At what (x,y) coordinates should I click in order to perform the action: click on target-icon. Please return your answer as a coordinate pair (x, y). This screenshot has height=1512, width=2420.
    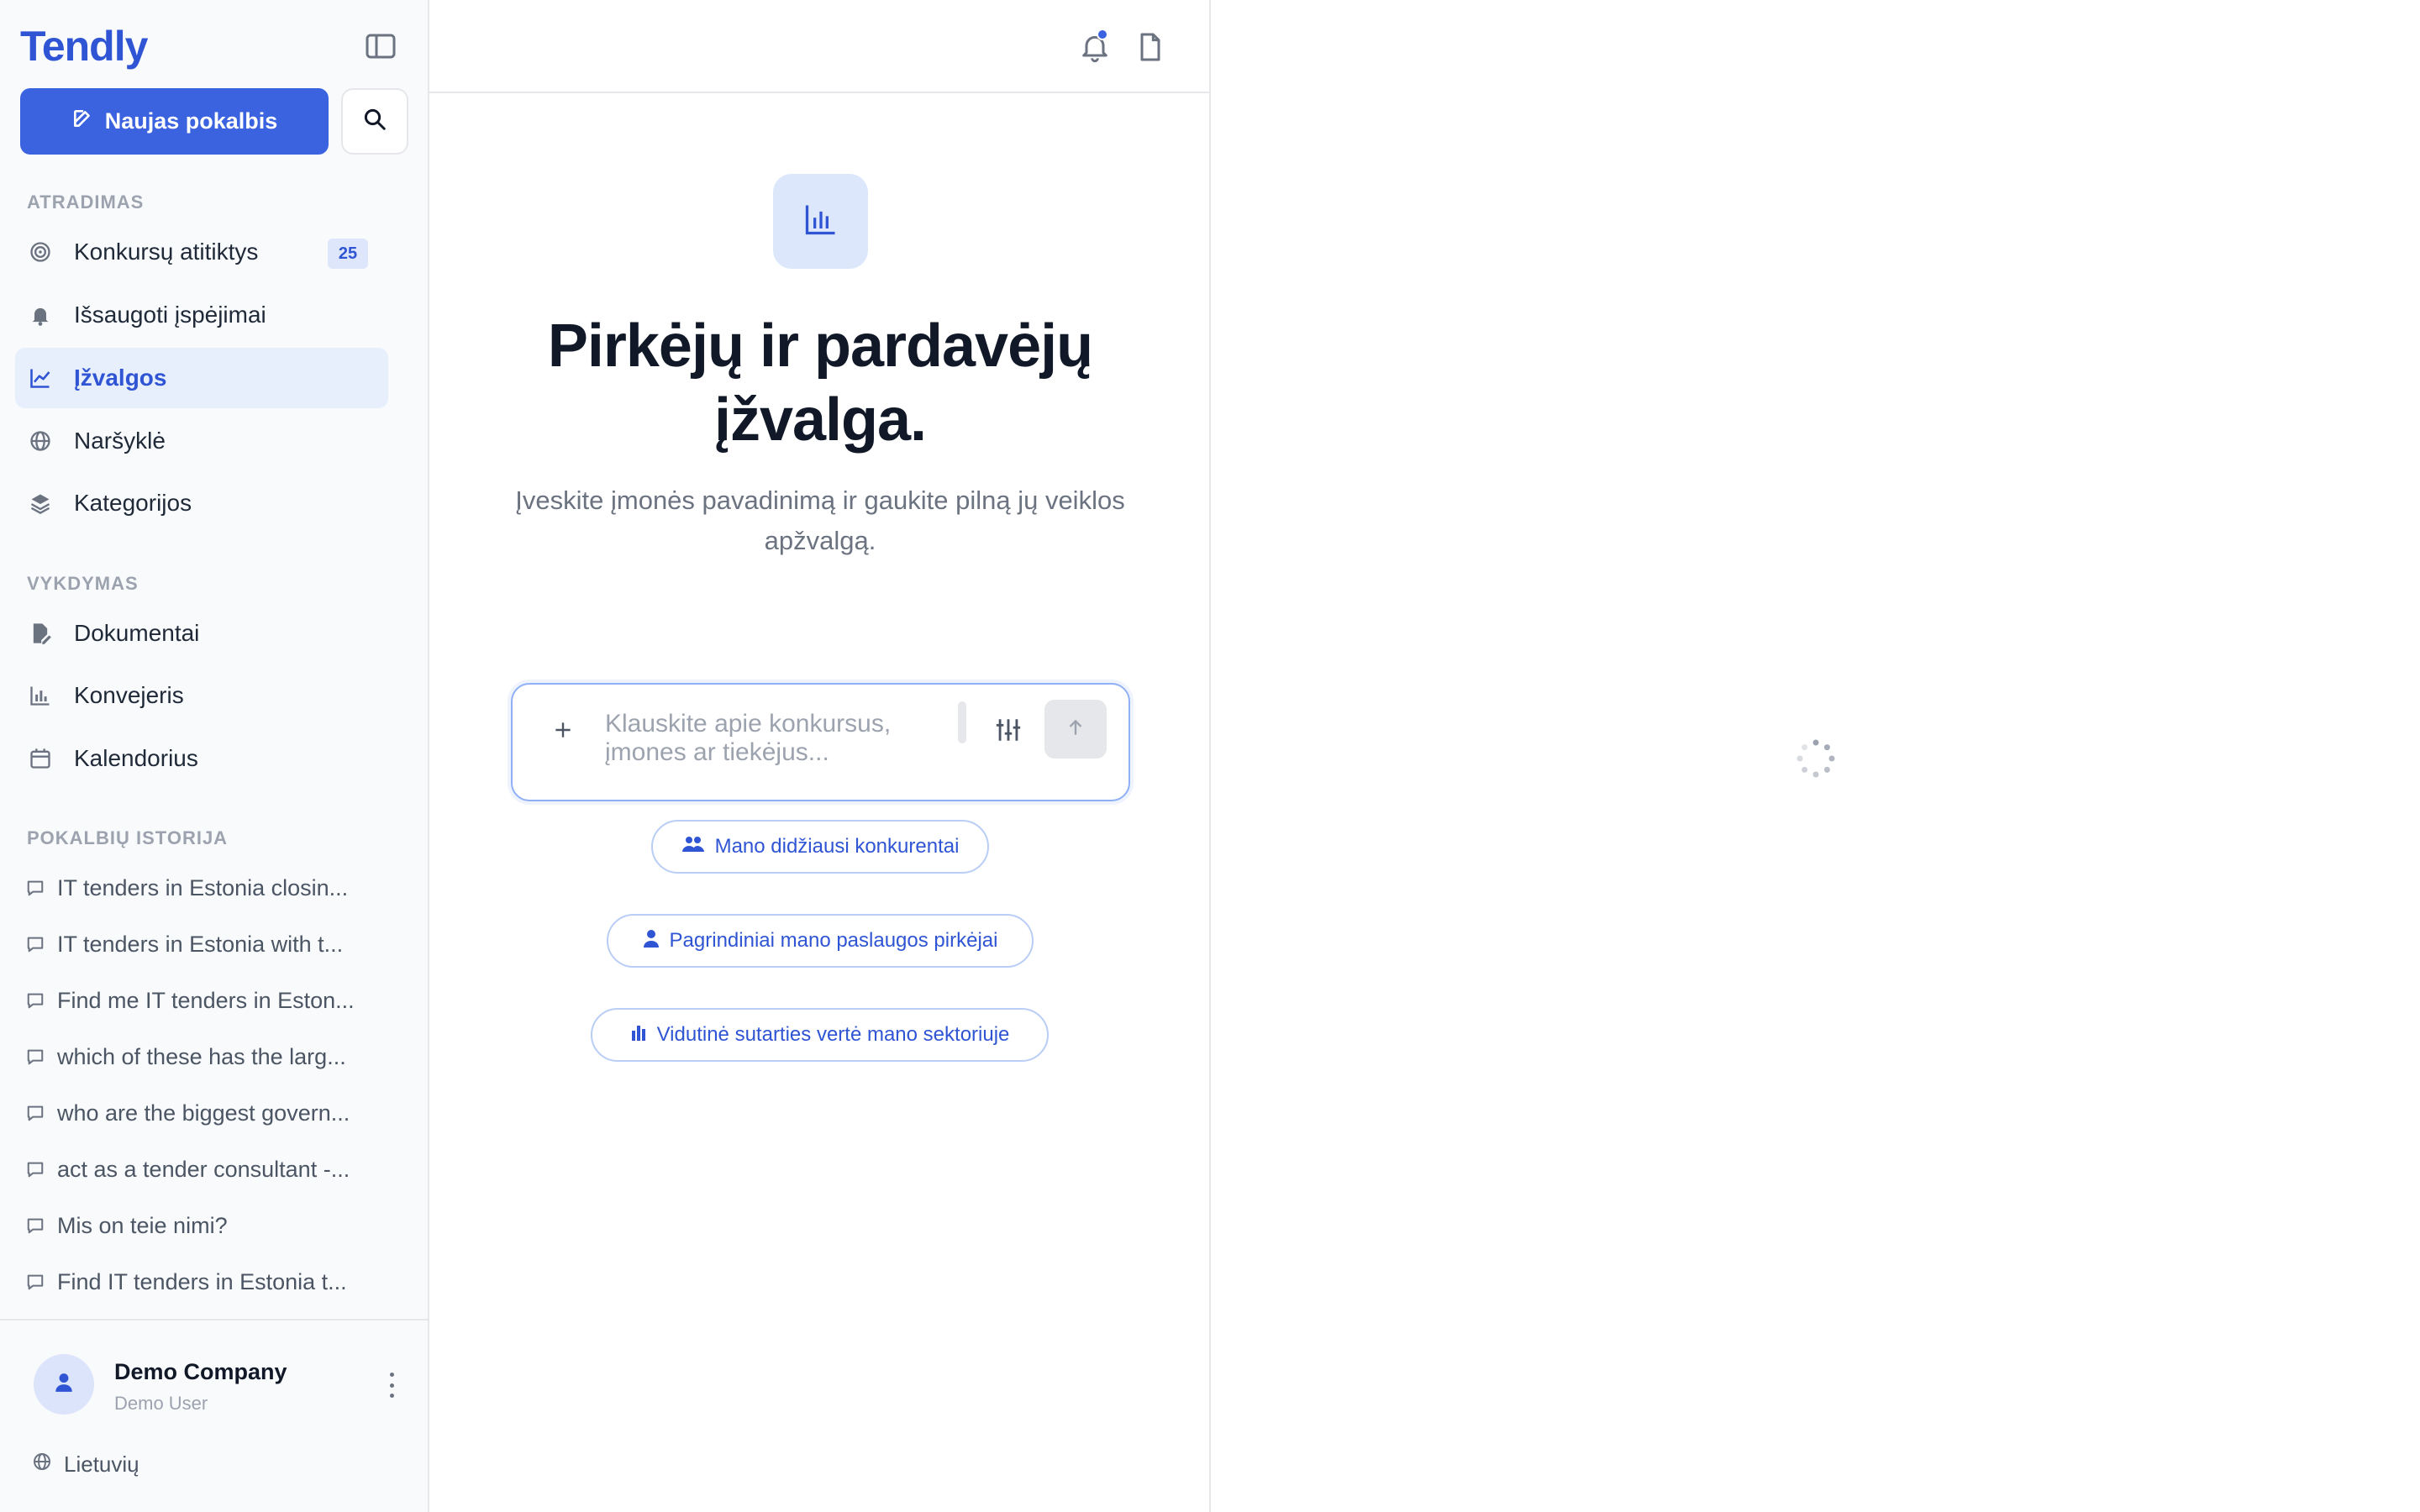
    Looking at the image, I should click on (40, 252).